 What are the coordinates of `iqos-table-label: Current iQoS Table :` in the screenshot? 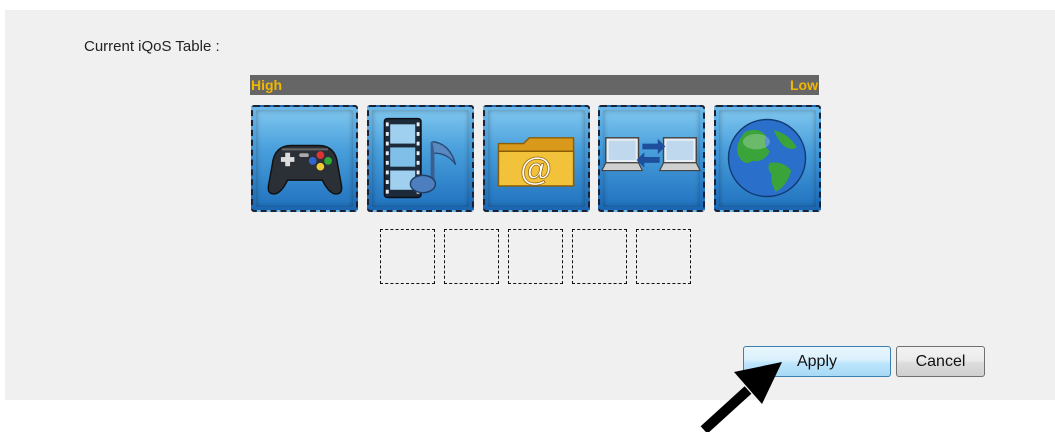 It's located at (152, 46).